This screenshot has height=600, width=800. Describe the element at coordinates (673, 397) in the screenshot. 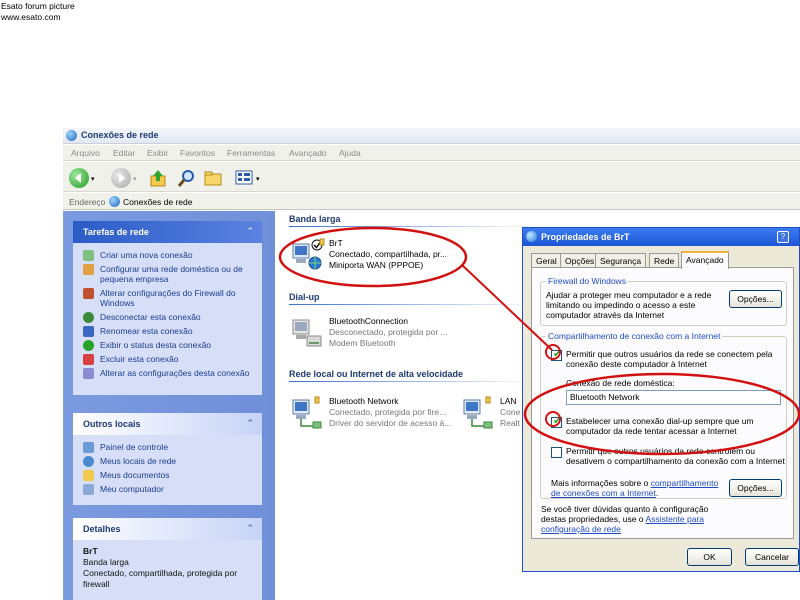

I see `home-network-select: Bluetooth Network` at that location.